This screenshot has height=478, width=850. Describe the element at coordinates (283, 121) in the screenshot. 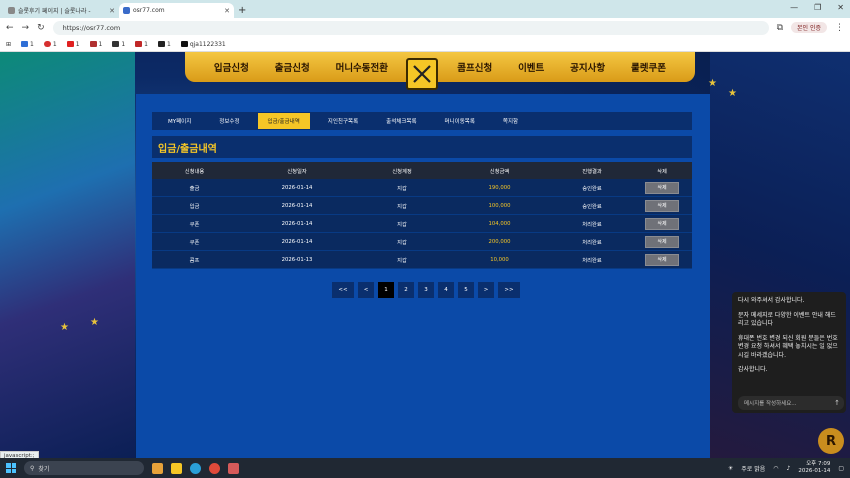

I see `subtab-deposit-withdraw-history: 입금/출금내역` at that location.